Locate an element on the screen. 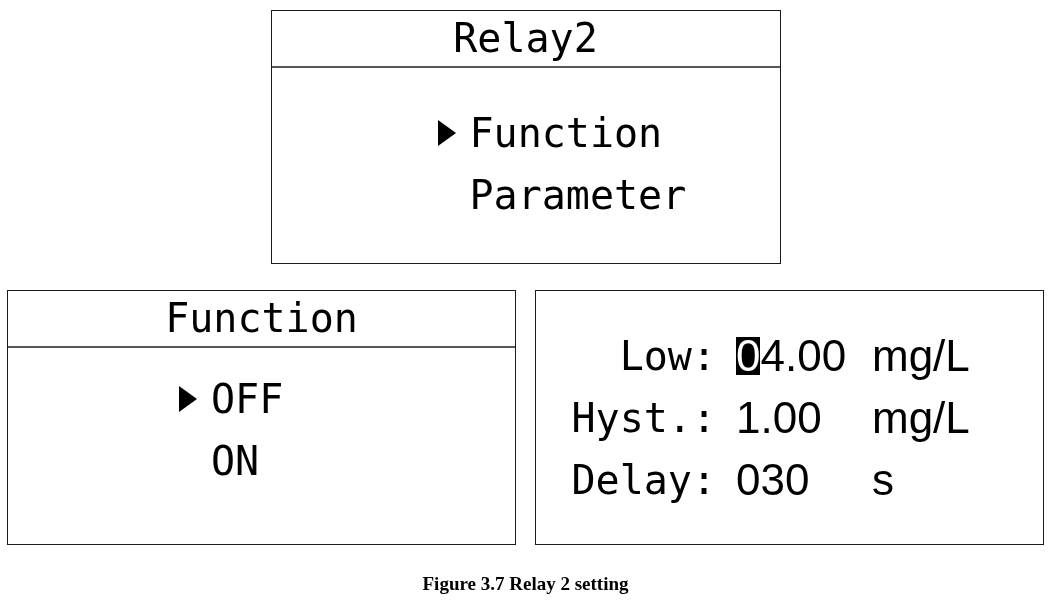 The height and width of the screenshot is (600, 1051). menu-item: Function is located at coordinates (550, 133).